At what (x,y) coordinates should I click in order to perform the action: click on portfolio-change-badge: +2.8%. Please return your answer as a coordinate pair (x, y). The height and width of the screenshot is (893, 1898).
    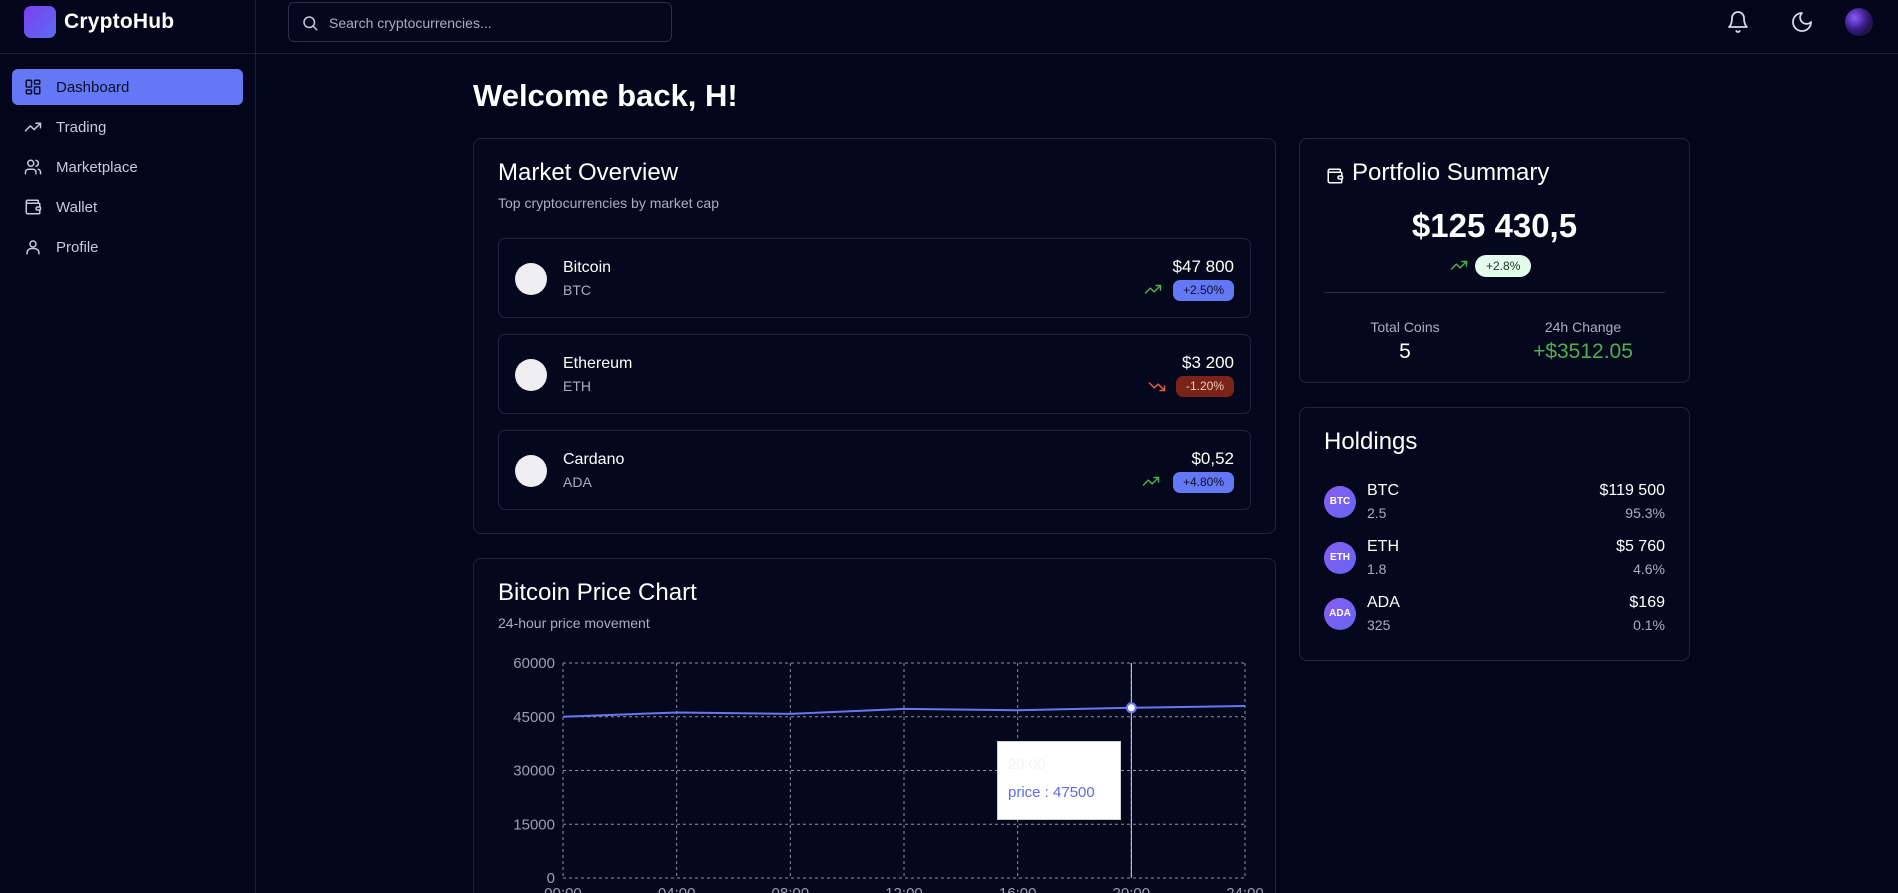
    Looking at the image, I should click on (1503, 266).